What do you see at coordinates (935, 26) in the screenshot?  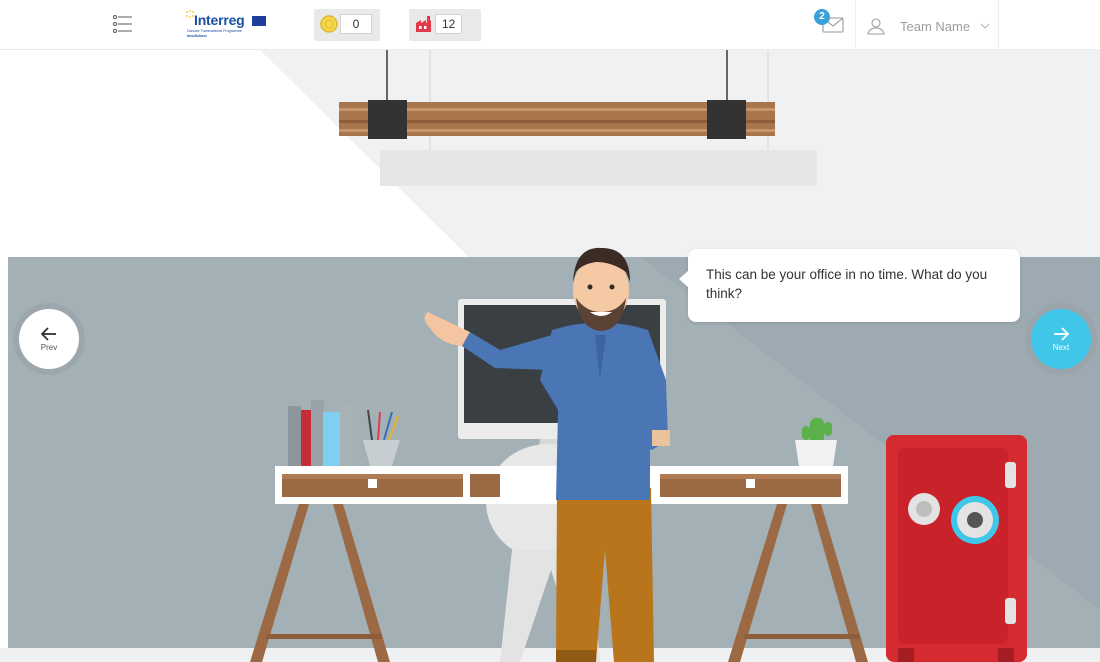 I see `team-name: Team Name` at bounding box center [935, 26].